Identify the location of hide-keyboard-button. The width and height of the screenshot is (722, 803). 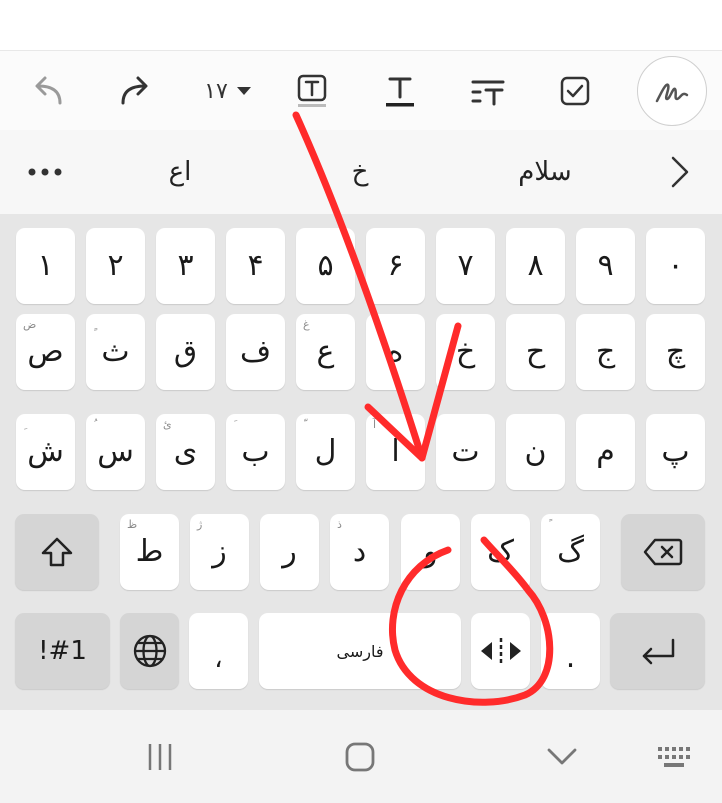
(562, 756).